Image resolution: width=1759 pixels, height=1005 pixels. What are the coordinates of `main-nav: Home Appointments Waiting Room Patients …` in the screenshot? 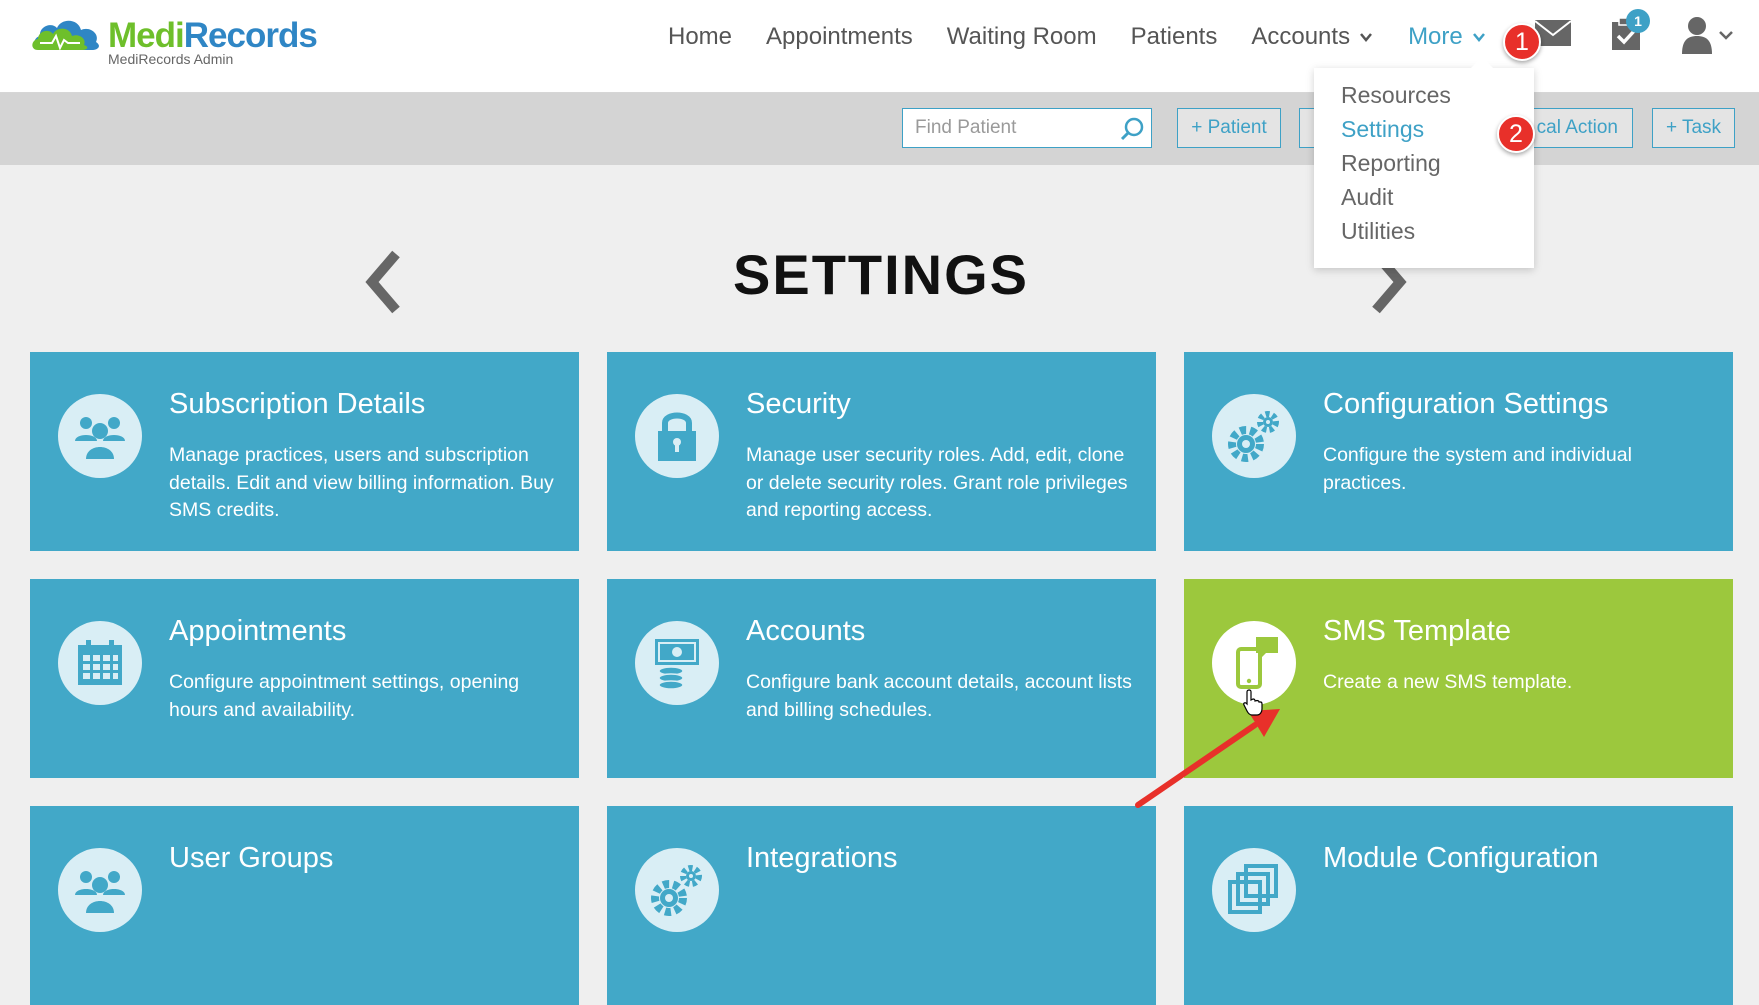 It's located at (1094, 37).